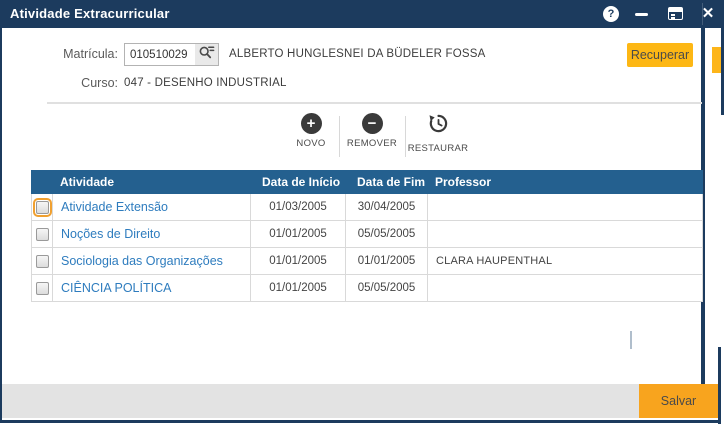 This screenshot has height=424, width=724. Describe the element at coordinates (675, 13) in the screenshot. I see `restore-window-icon` at that location.